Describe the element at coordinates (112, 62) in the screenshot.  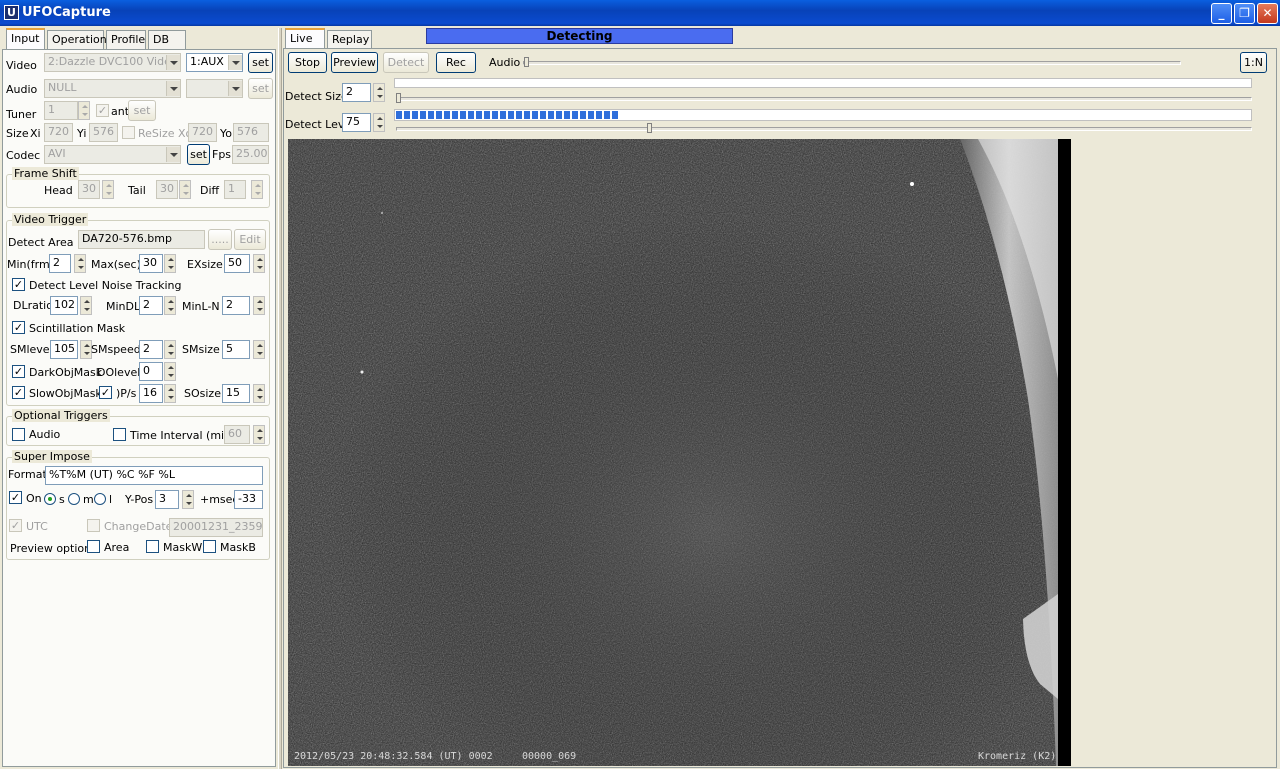
I see `video-device-select: 2:Dazzle DVC100 Video` at that location.